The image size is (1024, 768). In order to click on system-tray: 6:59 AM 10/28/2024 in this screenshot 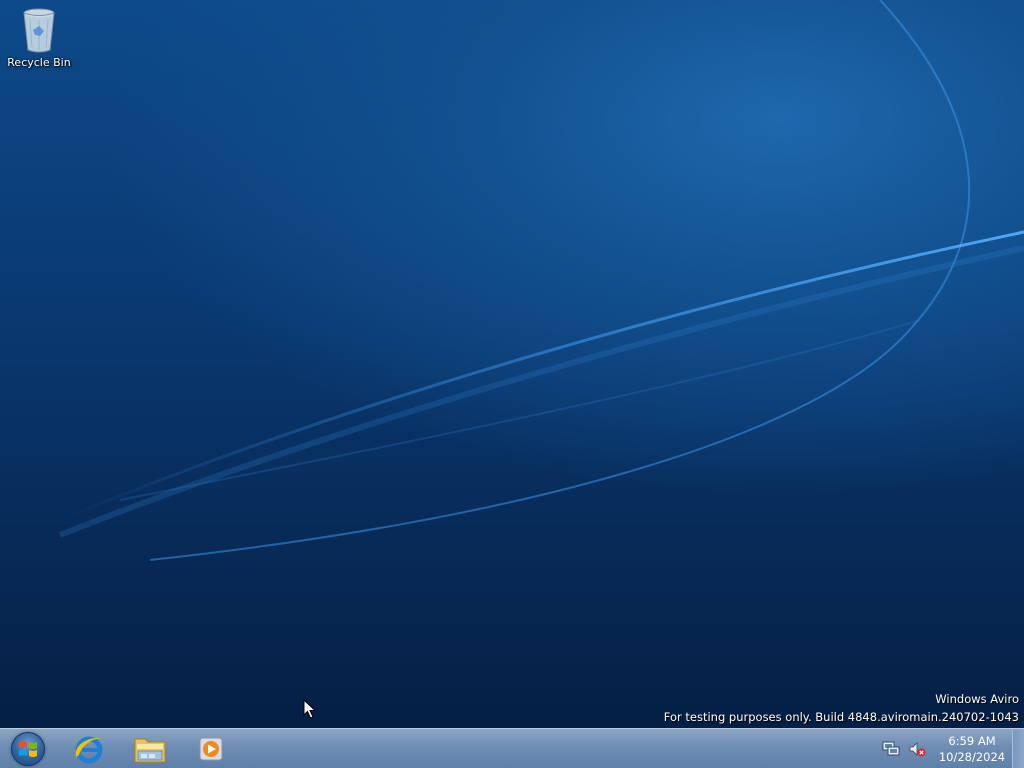, I will do `click(951, 748)`.